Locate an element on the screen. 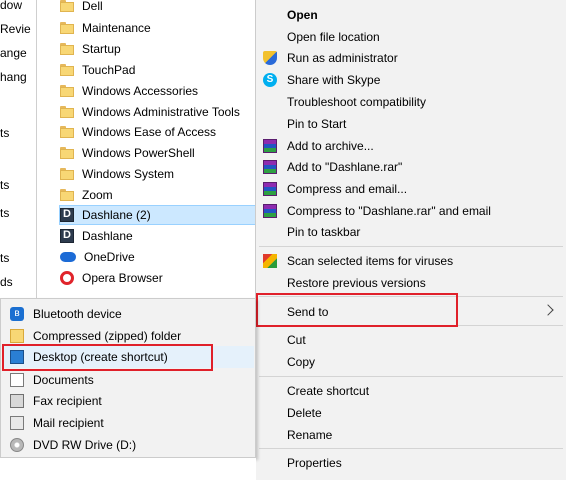 The width and height of the screenshot is (566, 480). zip-folder-icon is located at coordinates (17, 336).